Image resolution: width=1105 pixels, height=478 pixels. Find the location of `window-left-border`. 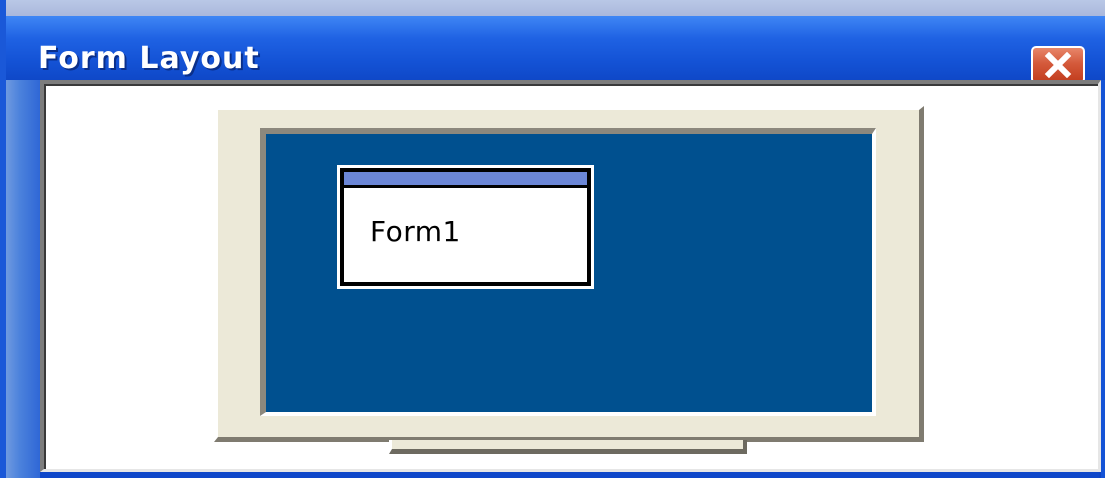

window-left-border is located at coordinates (23, 279).